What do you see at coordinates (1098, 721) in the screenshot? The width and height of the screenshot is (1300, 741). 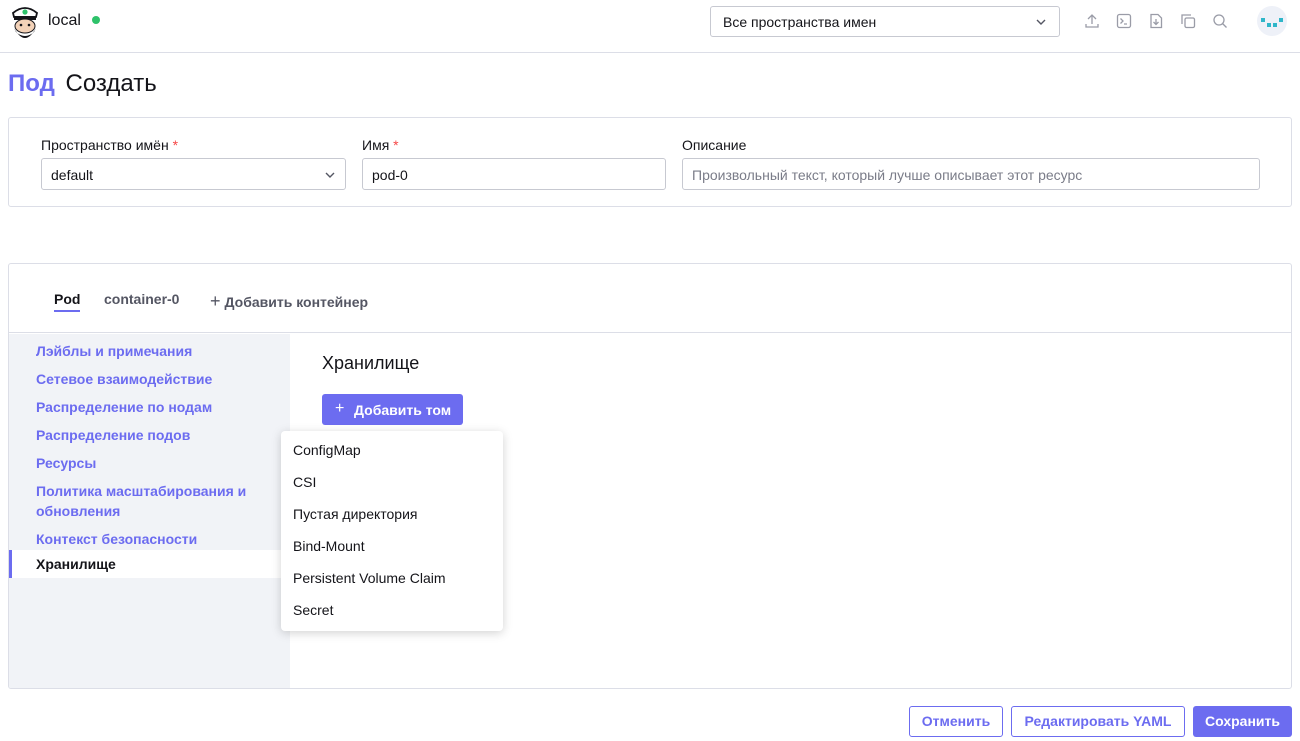 I see `edit-yaml-button: Редактировать YAML` at bounding box center [1098, 721].